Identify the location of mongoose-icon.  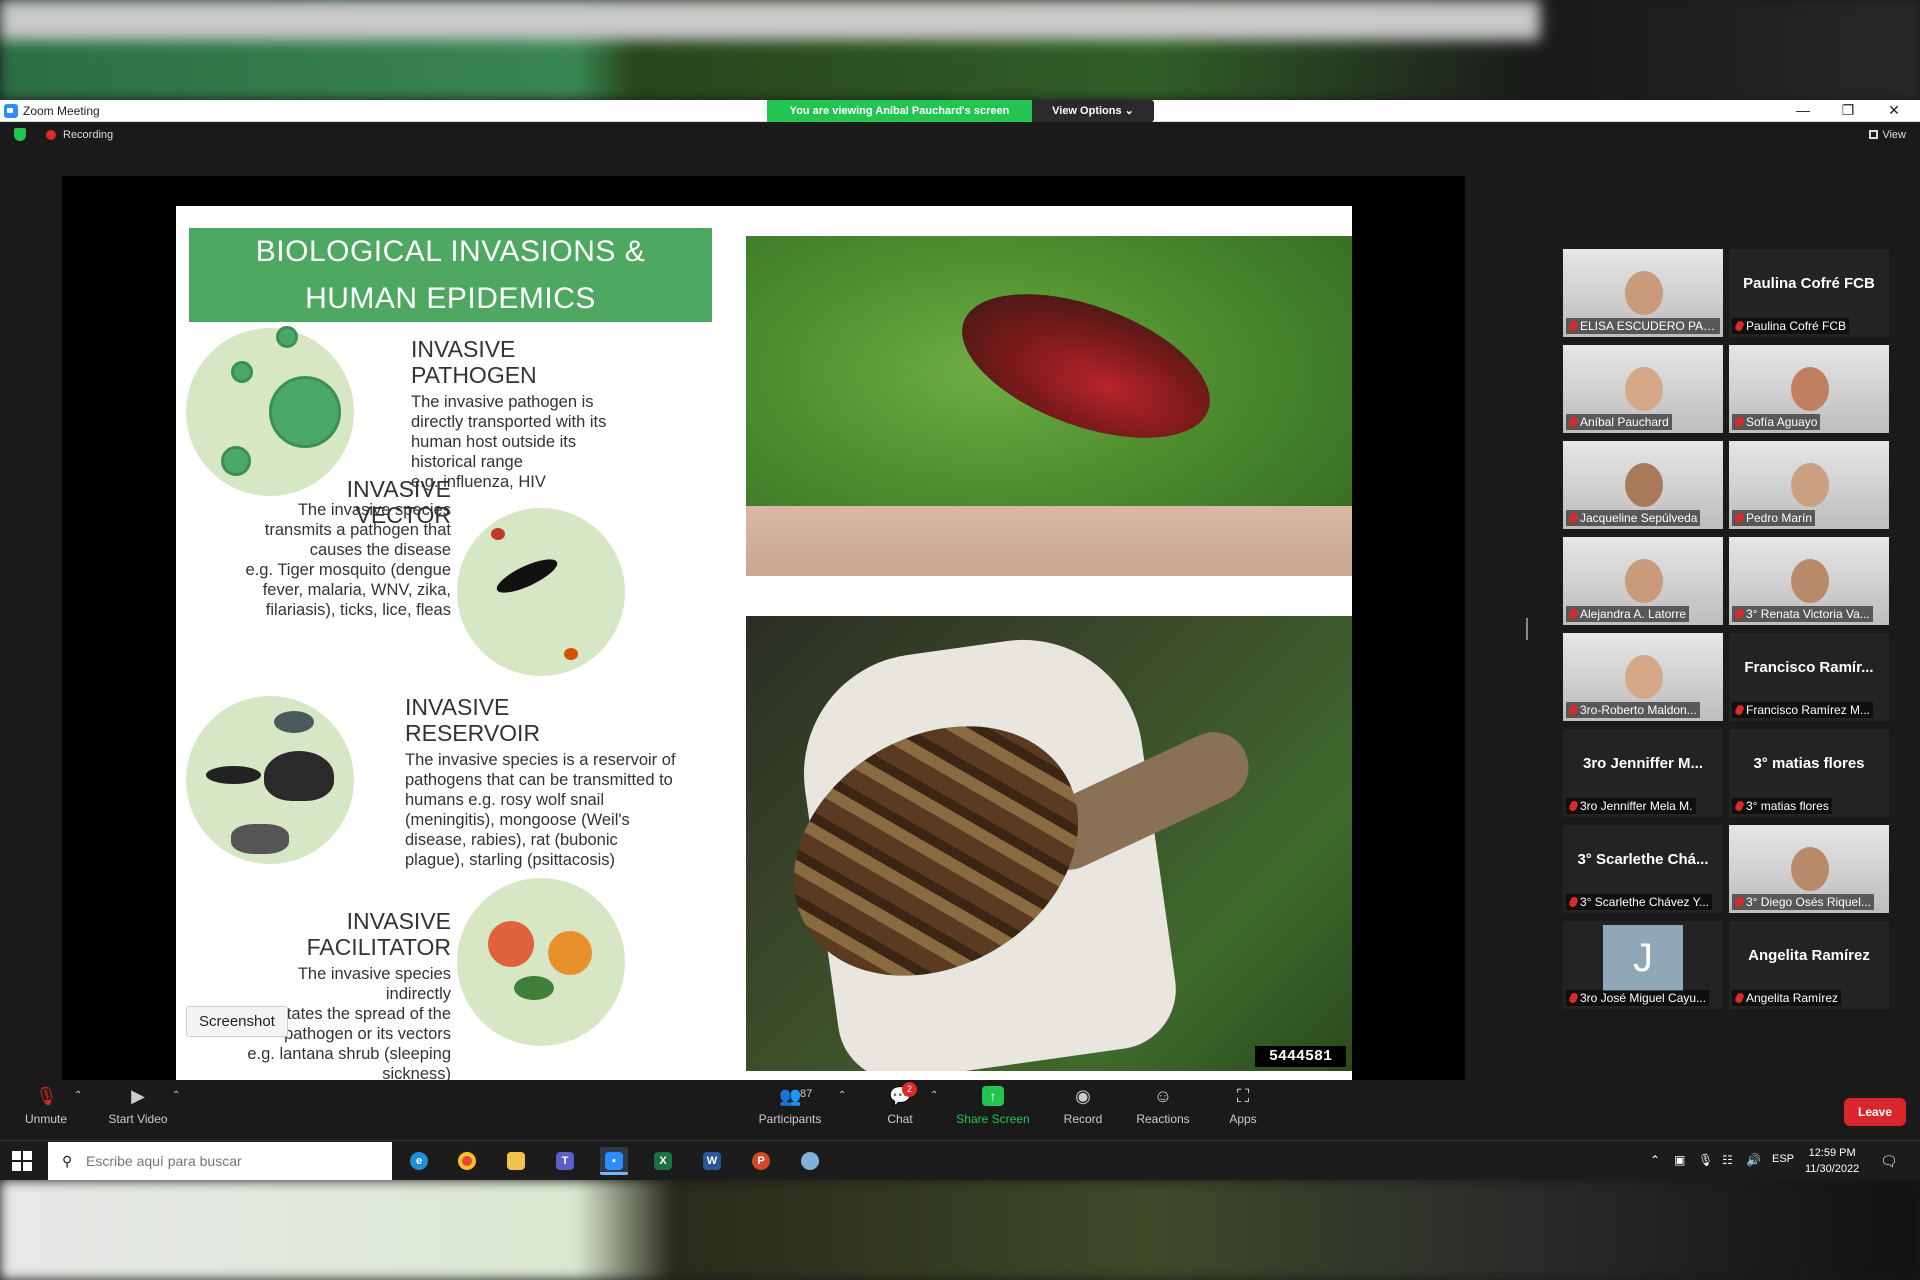
(260, 839).